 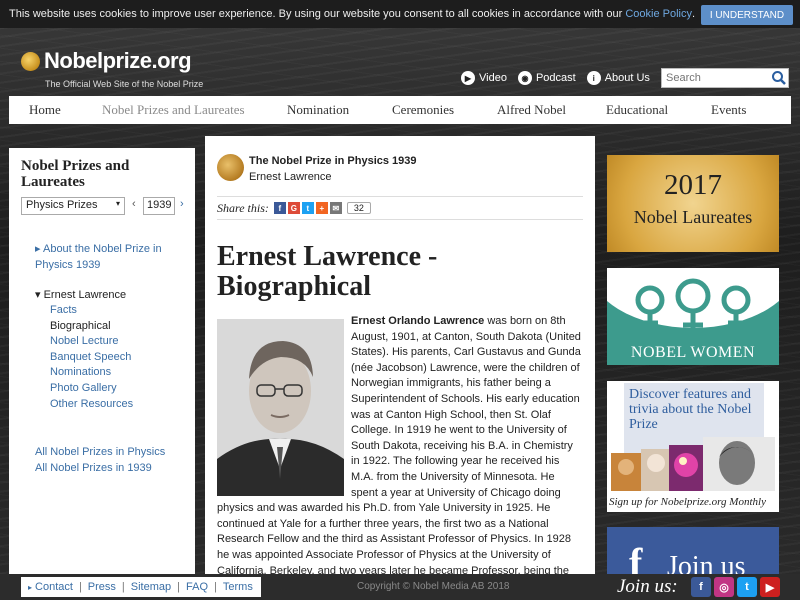 I want to click on nav-prizes-laureates: Nobel Prizes and Laureates, so click(x=173, y=110).